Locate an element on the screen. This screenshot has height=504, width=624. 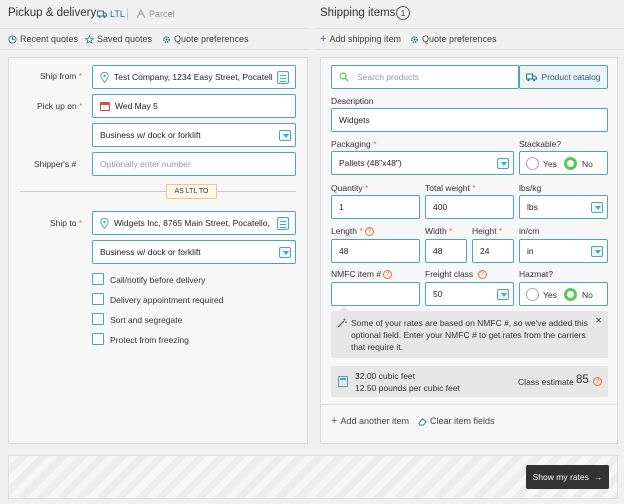
show-my-rates-button: Show my rates → is located at coordinates (567, 477).